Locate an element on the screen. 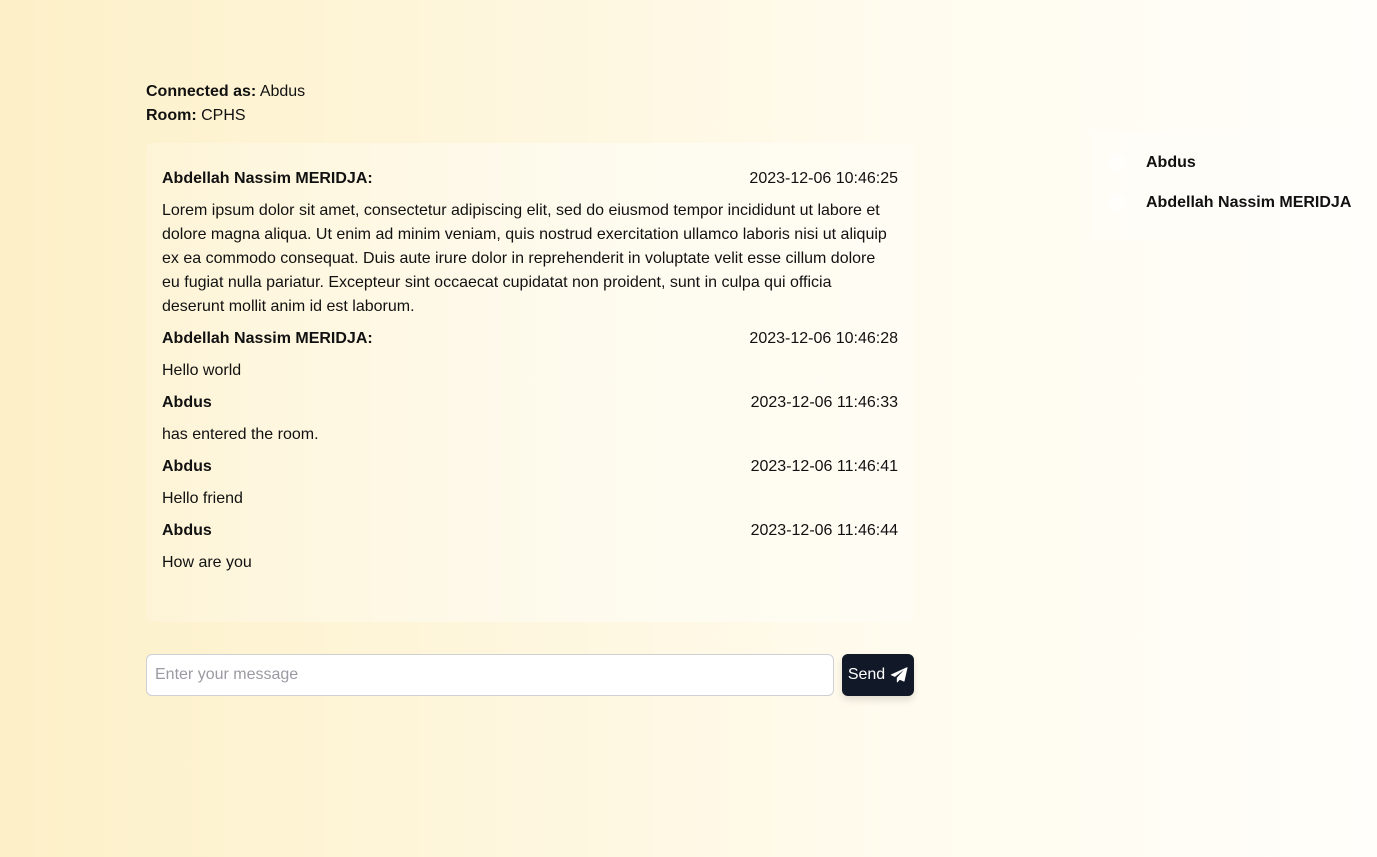  session-info: Connected as: Abdus Room: CPHS is located at coordinates (225, 104).